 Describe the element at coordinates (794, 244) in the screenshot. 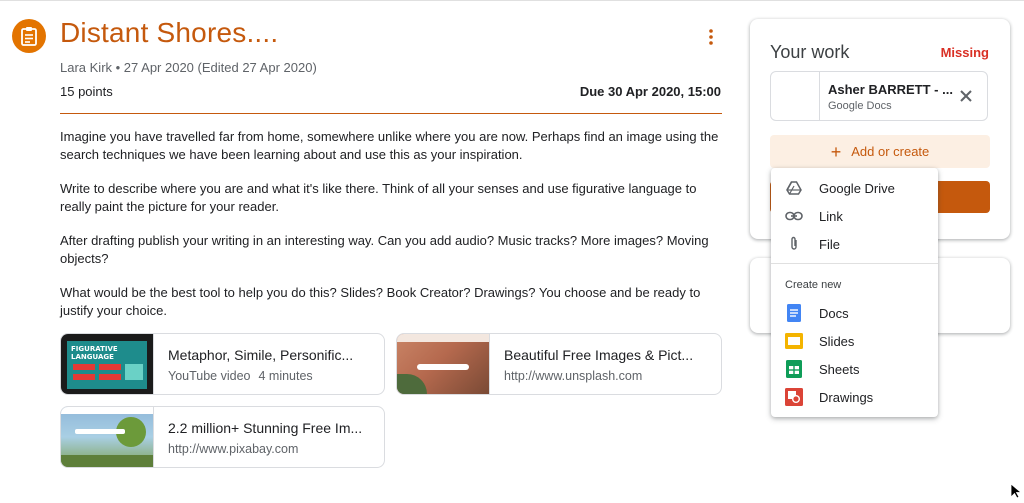

I see `paperclip-icon` at that location.